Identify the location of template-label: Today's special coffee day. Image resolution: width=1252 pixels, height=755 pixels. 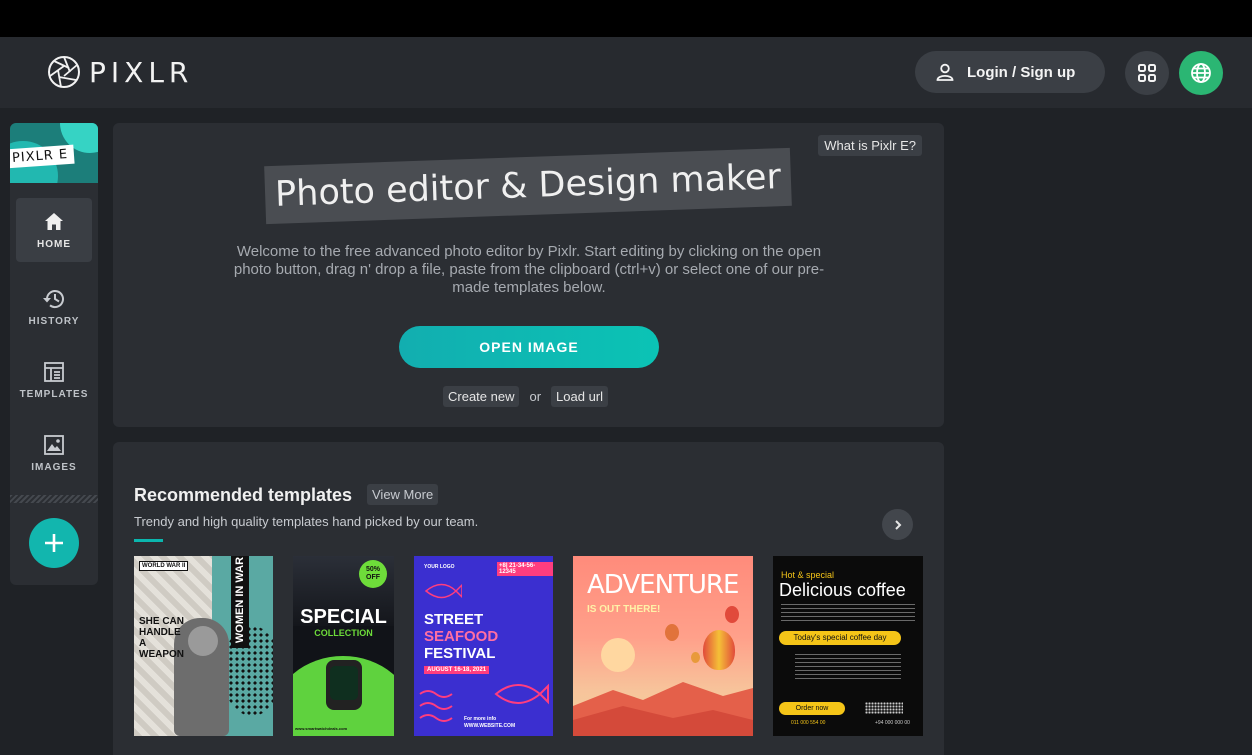
(840, 638).